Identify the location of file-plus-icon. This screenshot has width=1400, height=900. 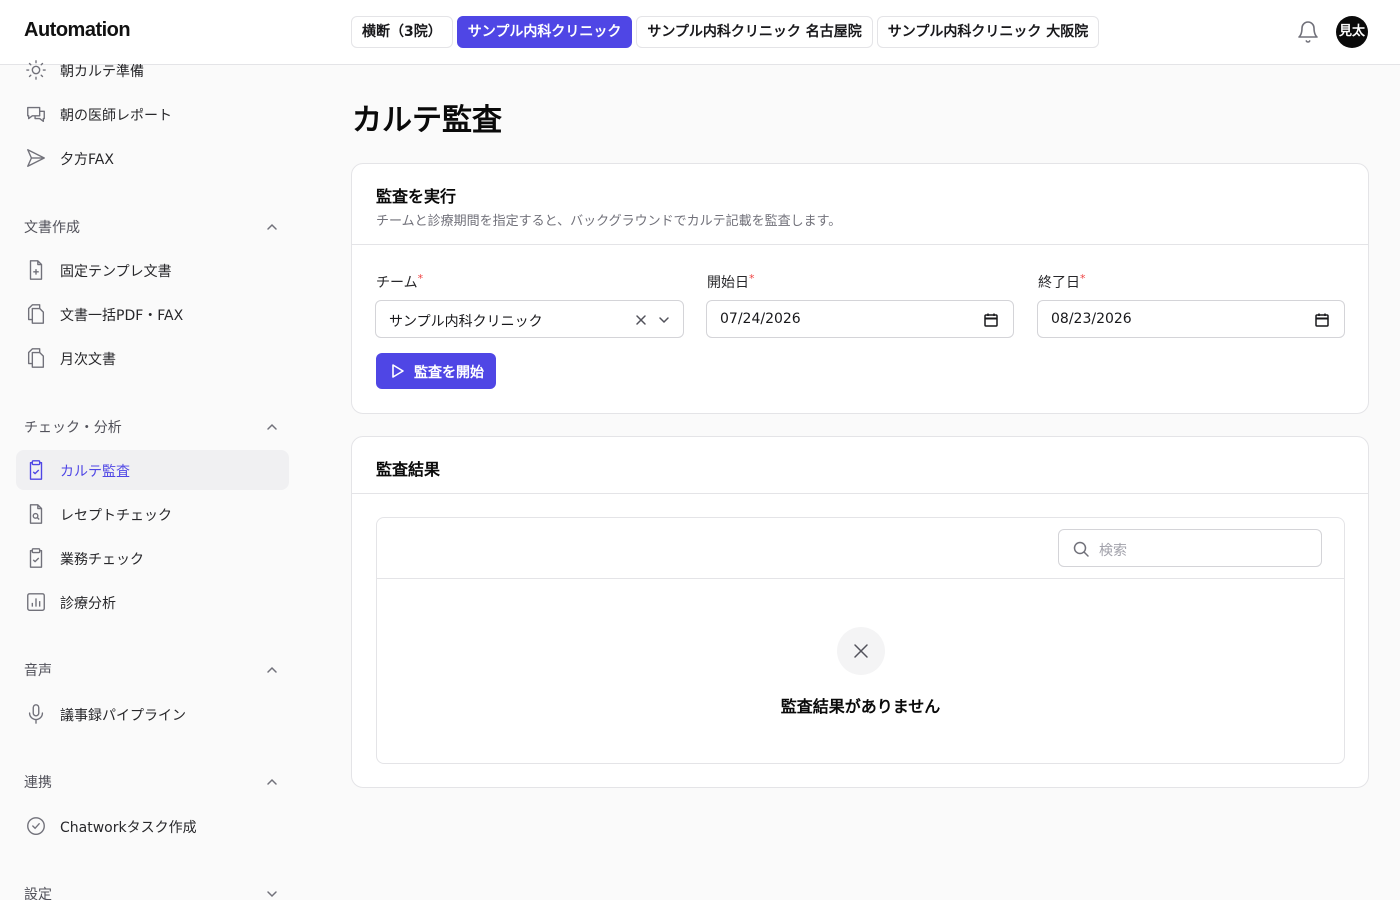
(36, 270).